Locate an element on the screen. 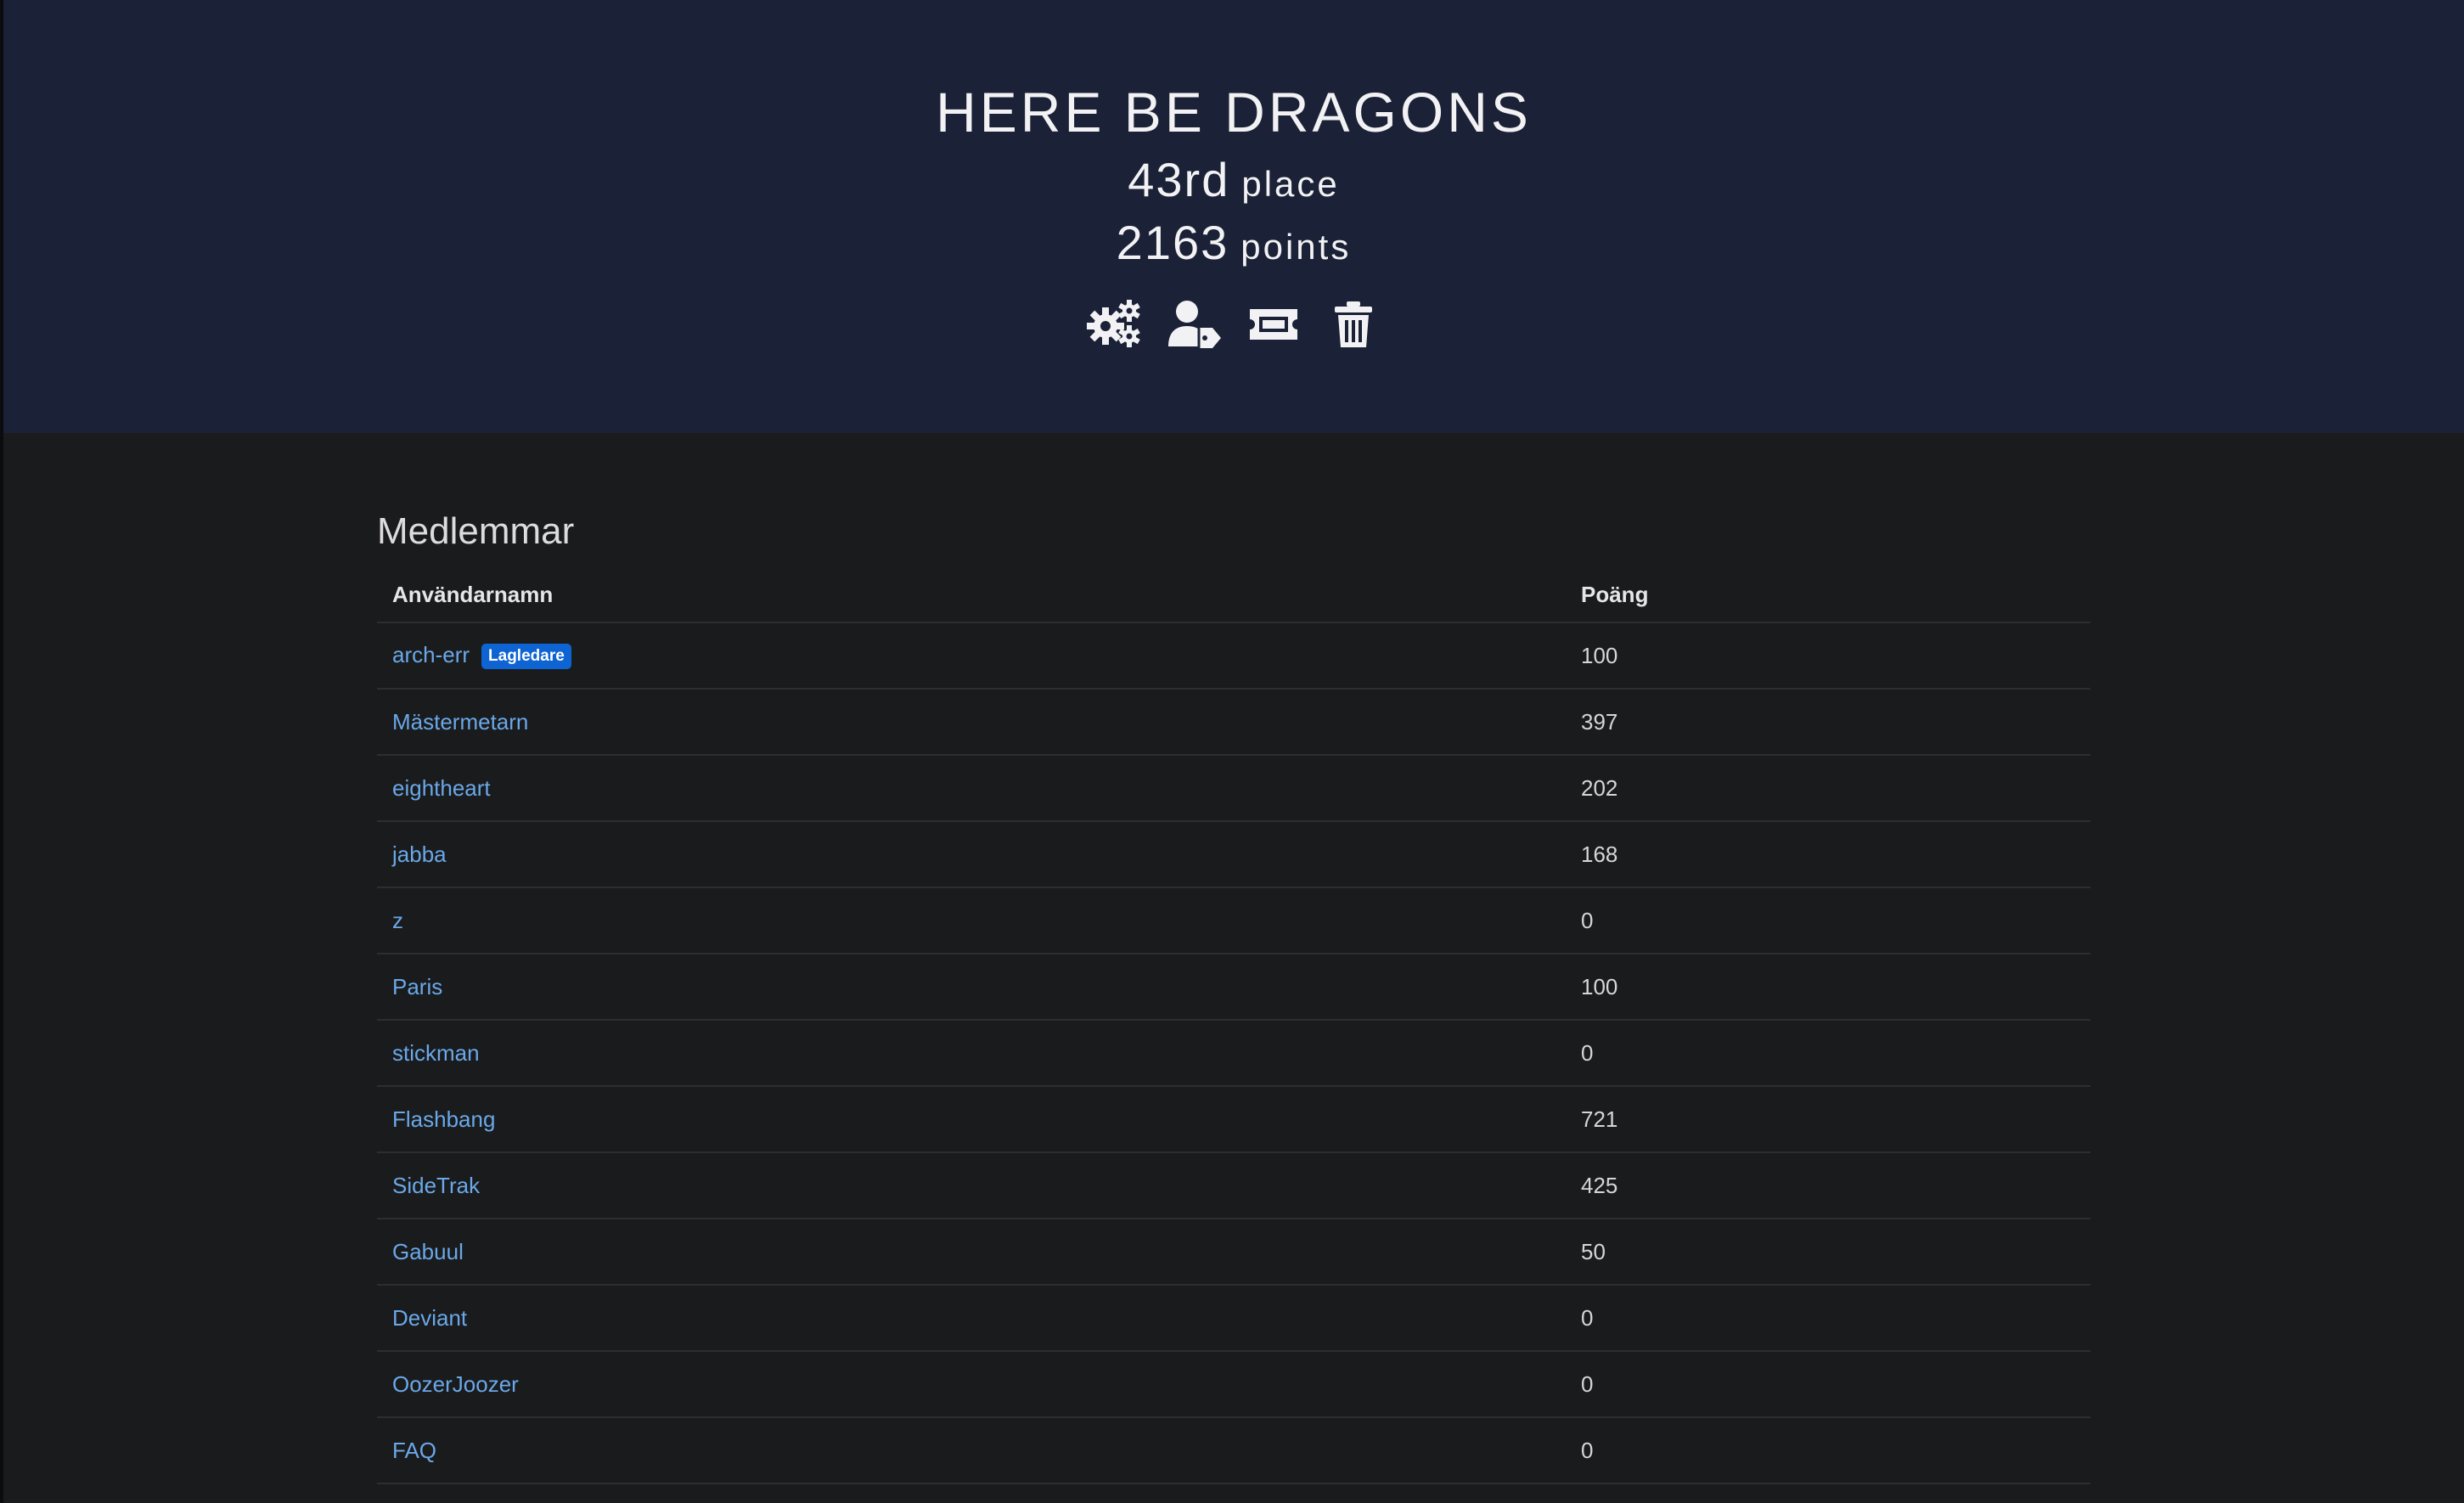 The height and width of the screenshot is (1503, 2464). points-cell: 50 is located at coordinates (1828, 1252).